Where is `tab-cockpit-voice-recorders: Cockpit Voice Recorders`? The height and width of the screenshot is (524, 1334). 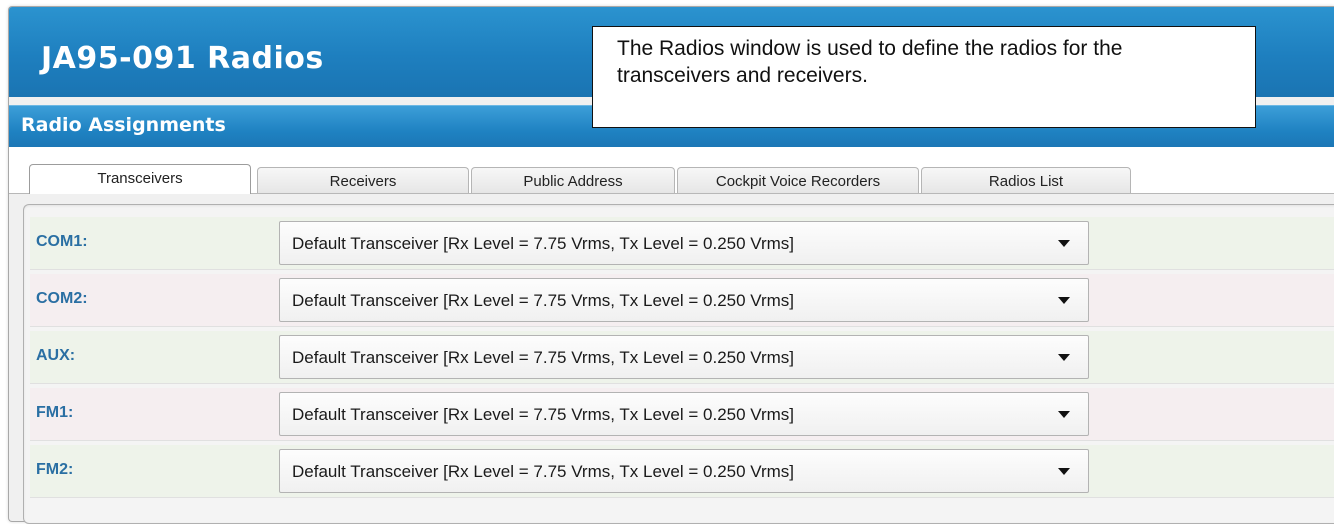 tab-cockpit-voice-recorders: Cockpit Voice Recorders is located at coordinates (798, 180).